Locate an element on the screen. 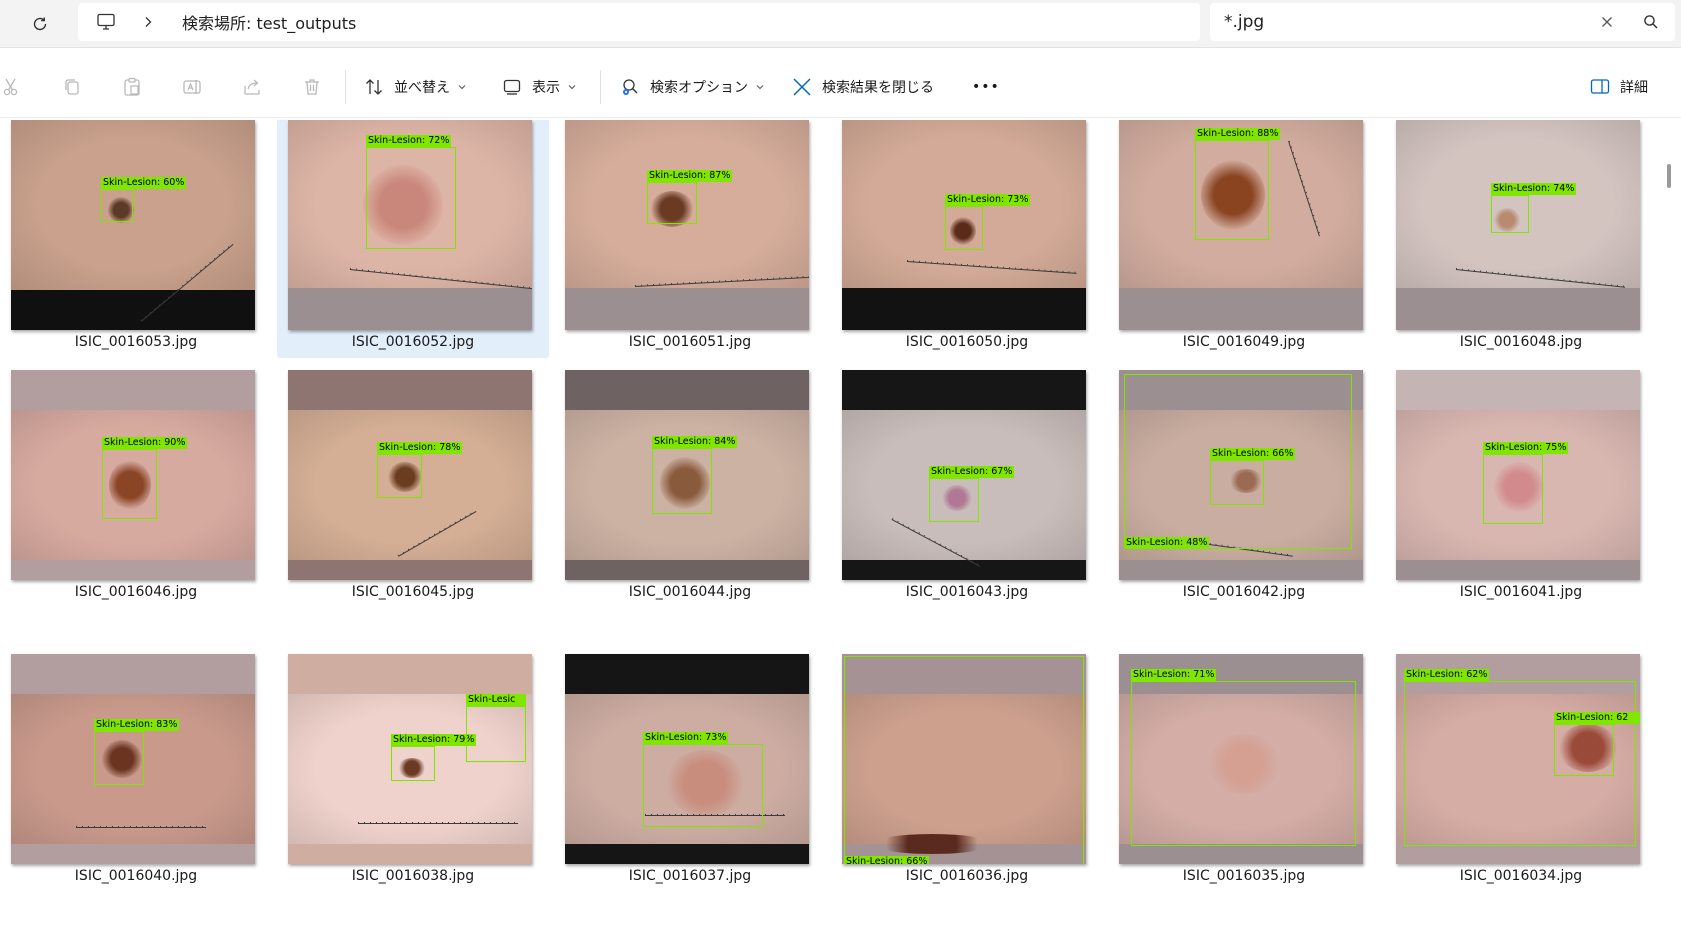 The width and height of the screenshot is (1681, 932). sort-button: 並べ替え is located at coordinates (415, 87).